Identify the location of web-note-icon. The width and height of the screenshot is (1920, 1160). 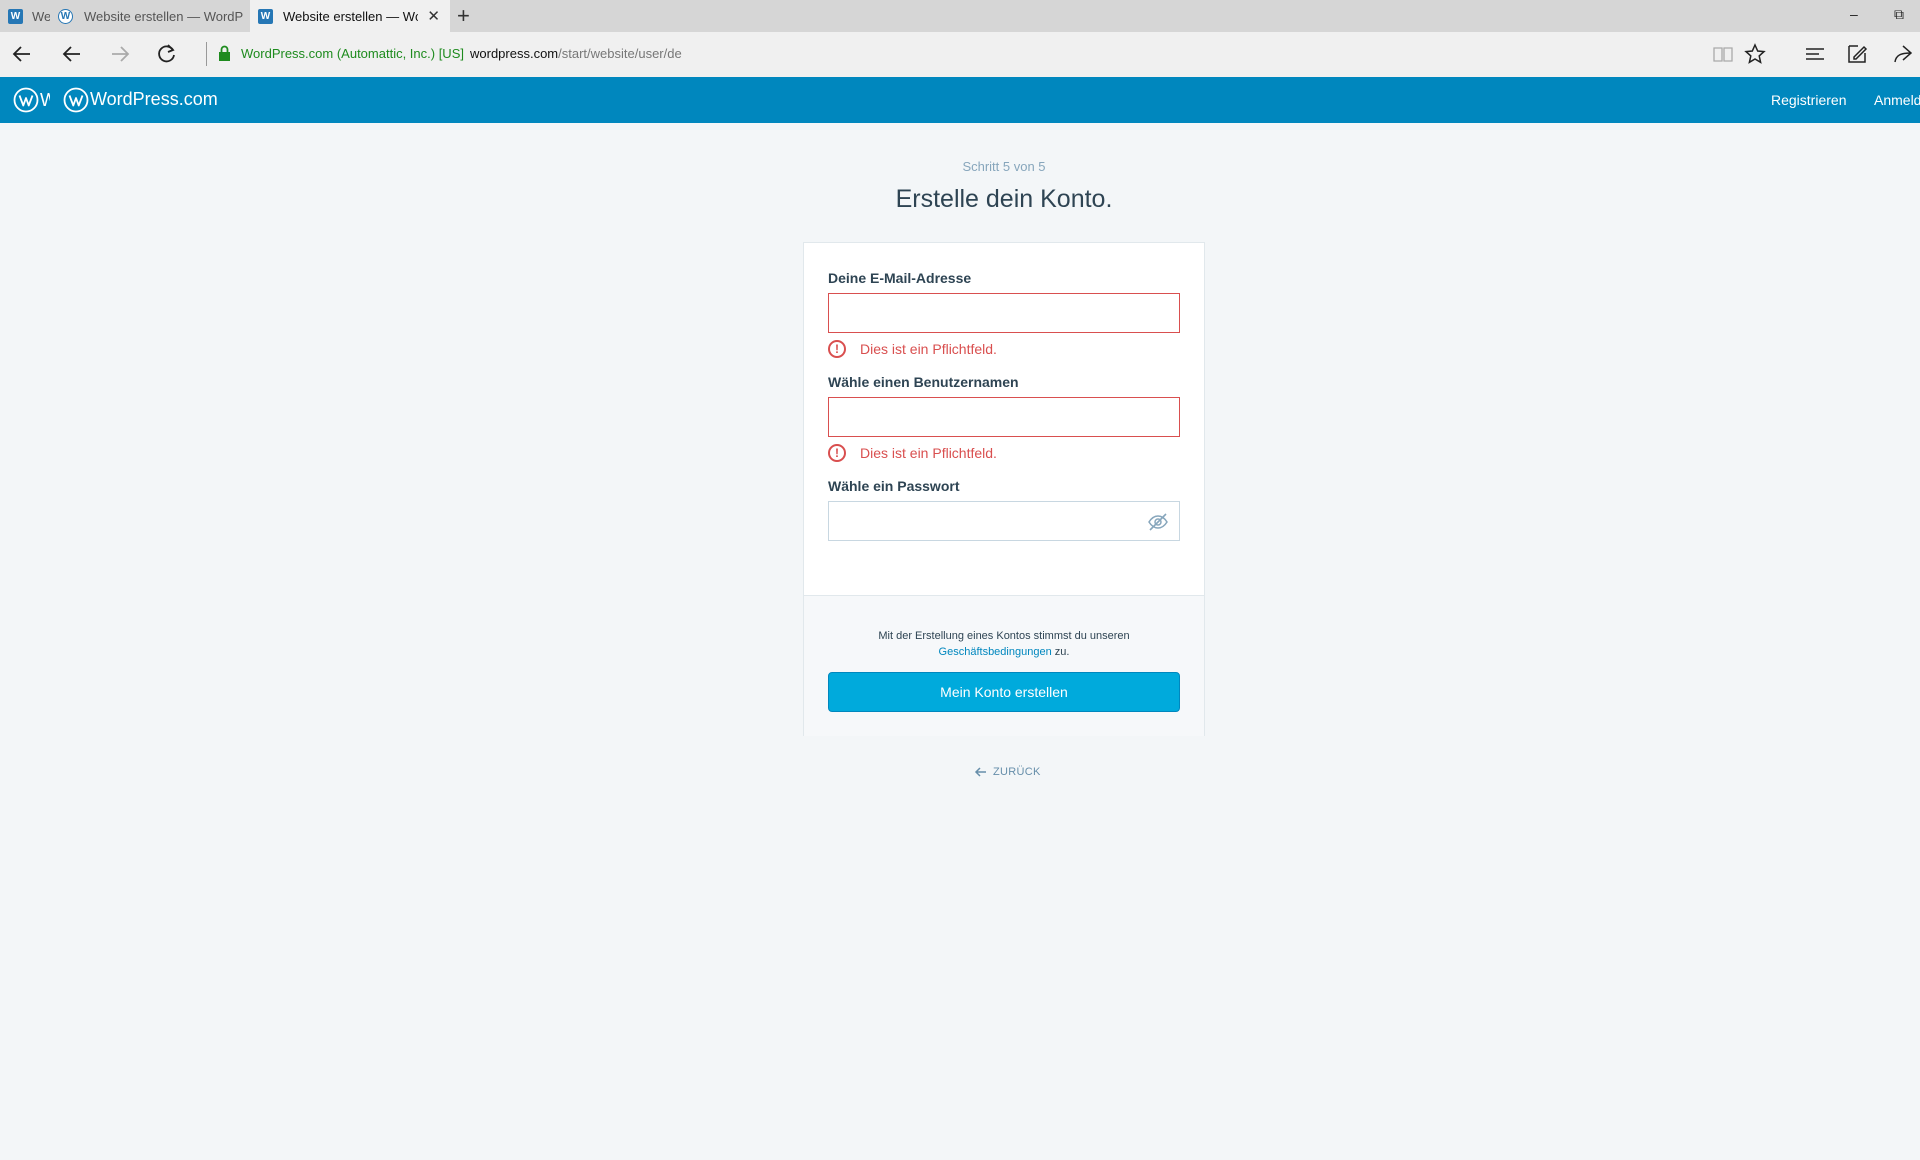
(1857, 54).